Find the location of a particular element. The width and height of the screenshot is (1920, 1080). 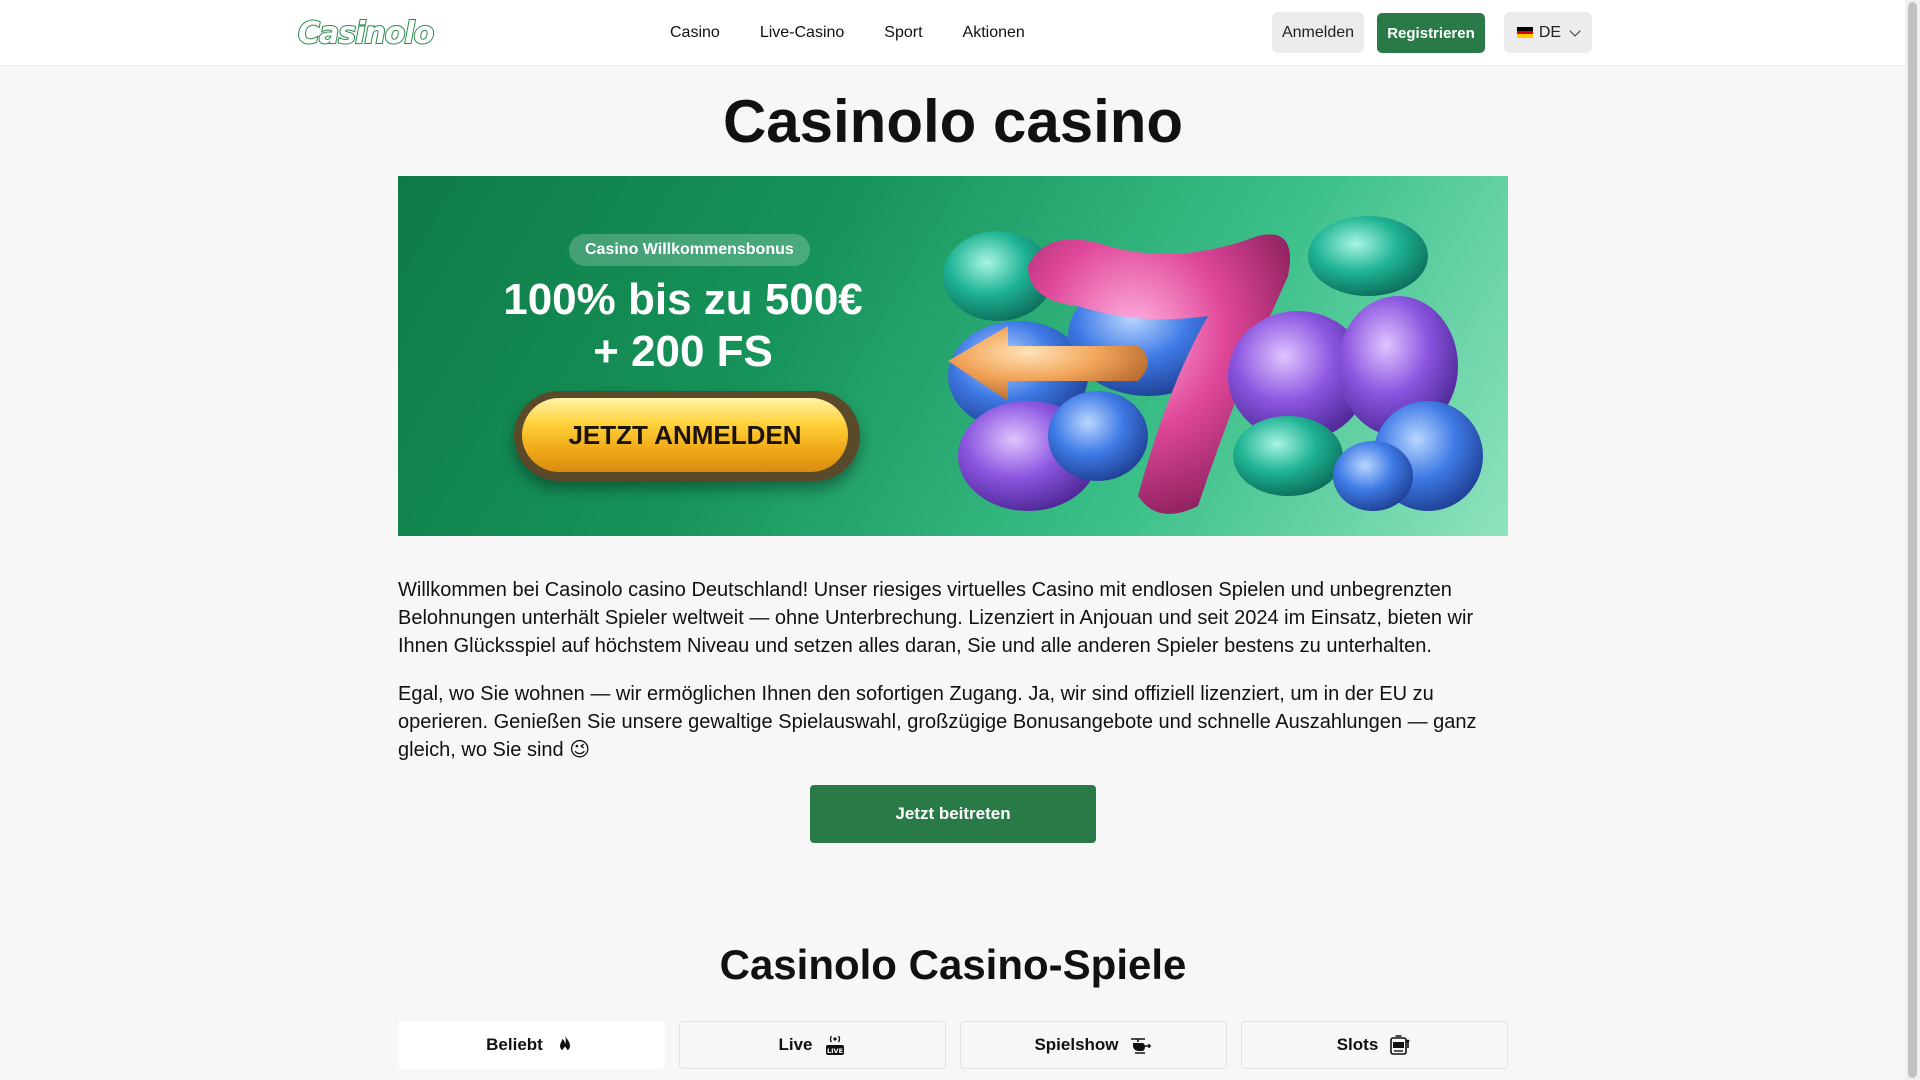

inflatable-seven-illustration is located at coordinates (1213, 365).